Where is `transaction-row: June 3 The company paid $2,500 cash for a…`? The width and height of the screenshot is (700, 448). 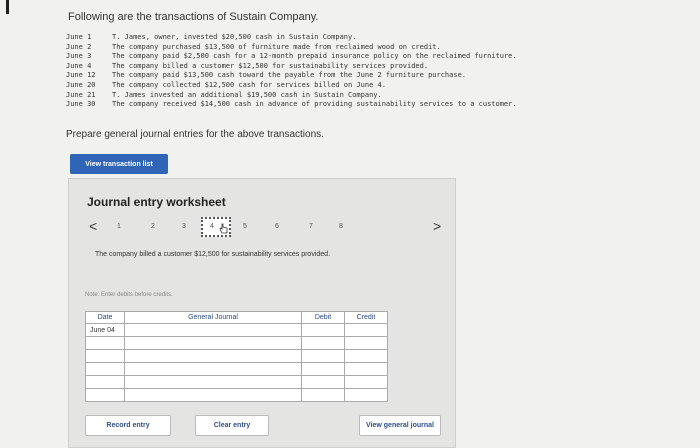 transaction-row: June 3 The company paid $2,500 cash for a… is located at coordinates (291, 56).